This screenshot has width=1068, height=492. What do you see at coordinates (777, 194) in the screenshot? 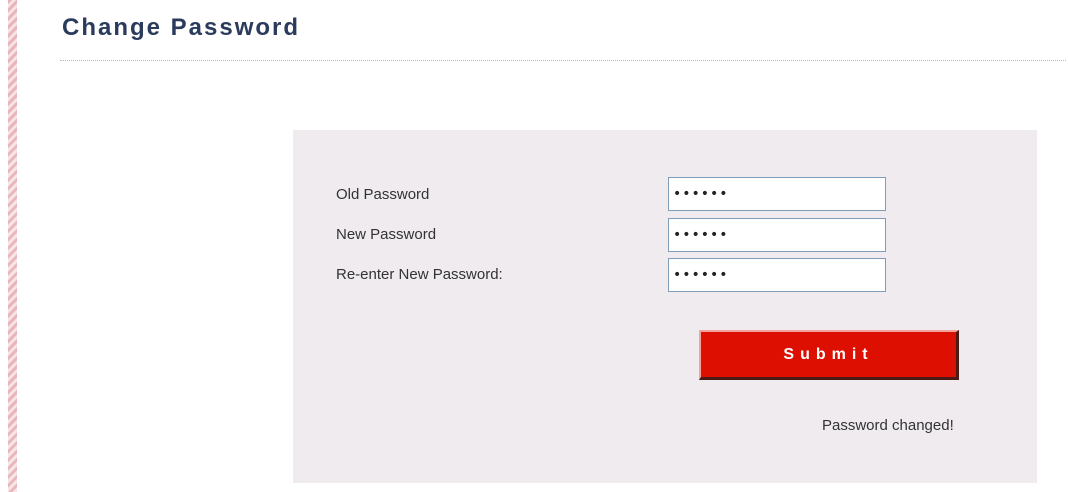
I see `old-password-field` at bounding box center [777, 194].